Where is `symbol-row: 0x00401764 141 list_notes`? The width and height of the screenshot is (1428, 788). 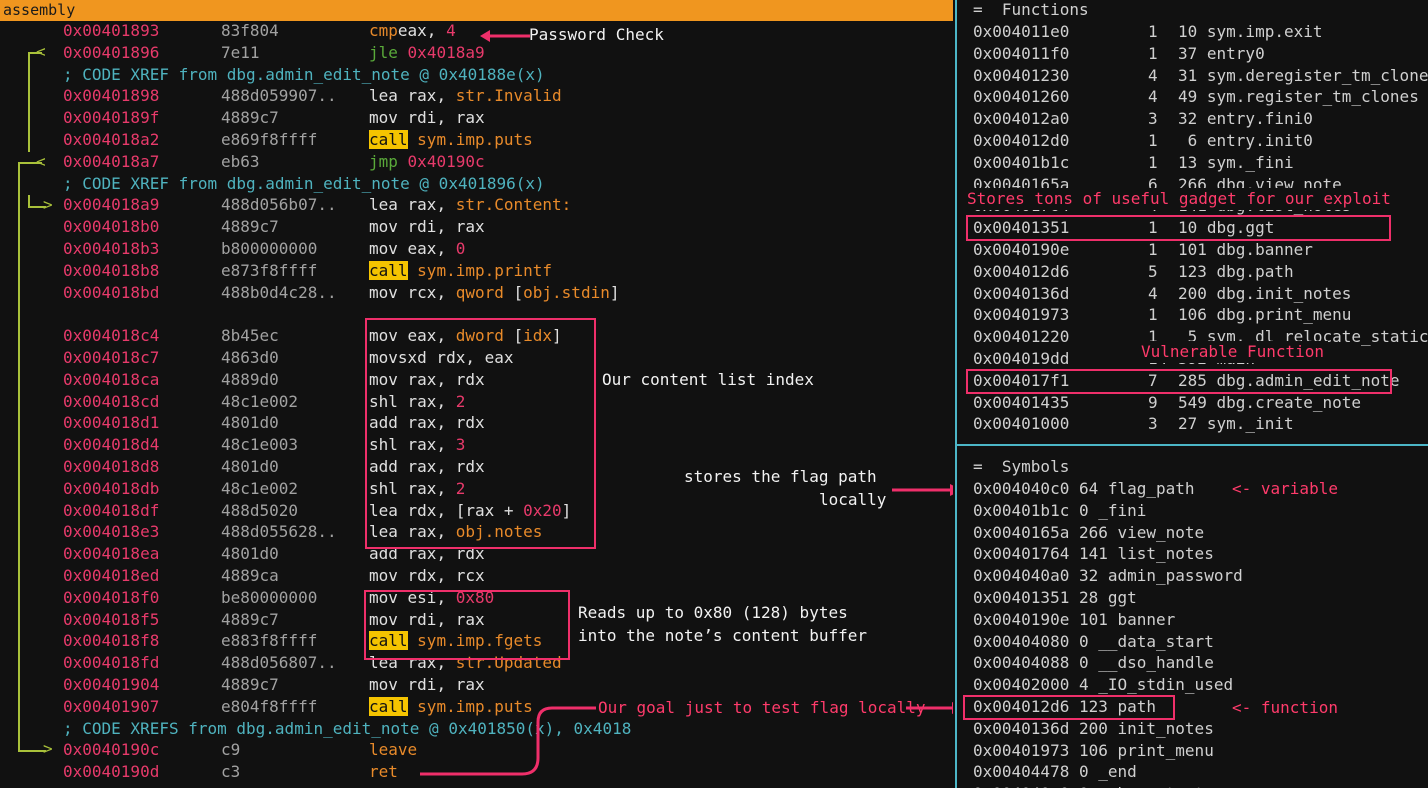
symbol-row: 0x00401764 141 list_notes is located at coordinates (1093, 554).